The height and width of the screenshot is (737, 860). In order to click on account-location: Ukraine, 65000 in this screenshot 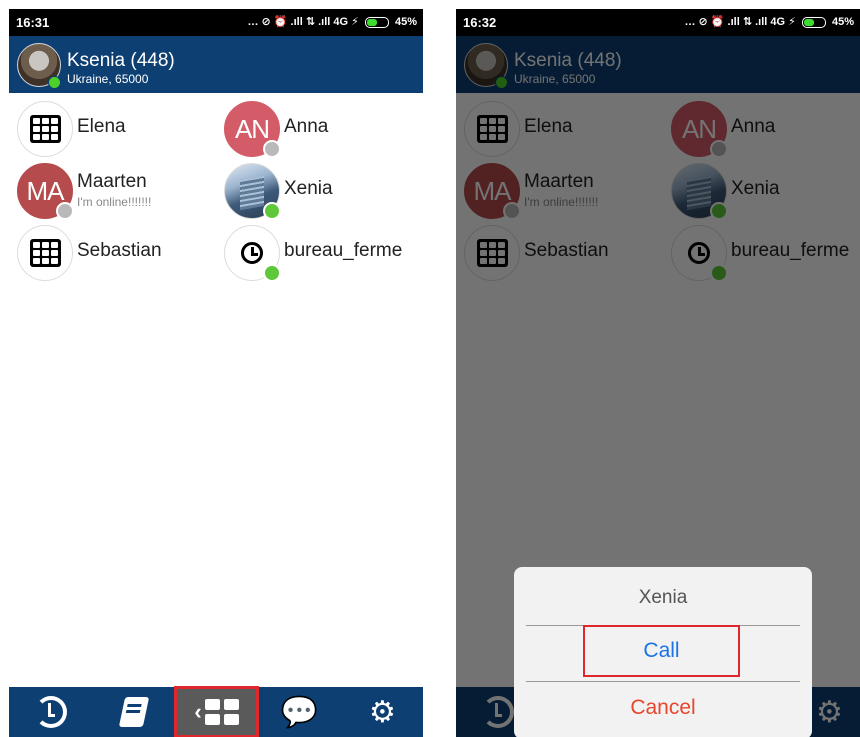, I will do `click(108, 79)`.